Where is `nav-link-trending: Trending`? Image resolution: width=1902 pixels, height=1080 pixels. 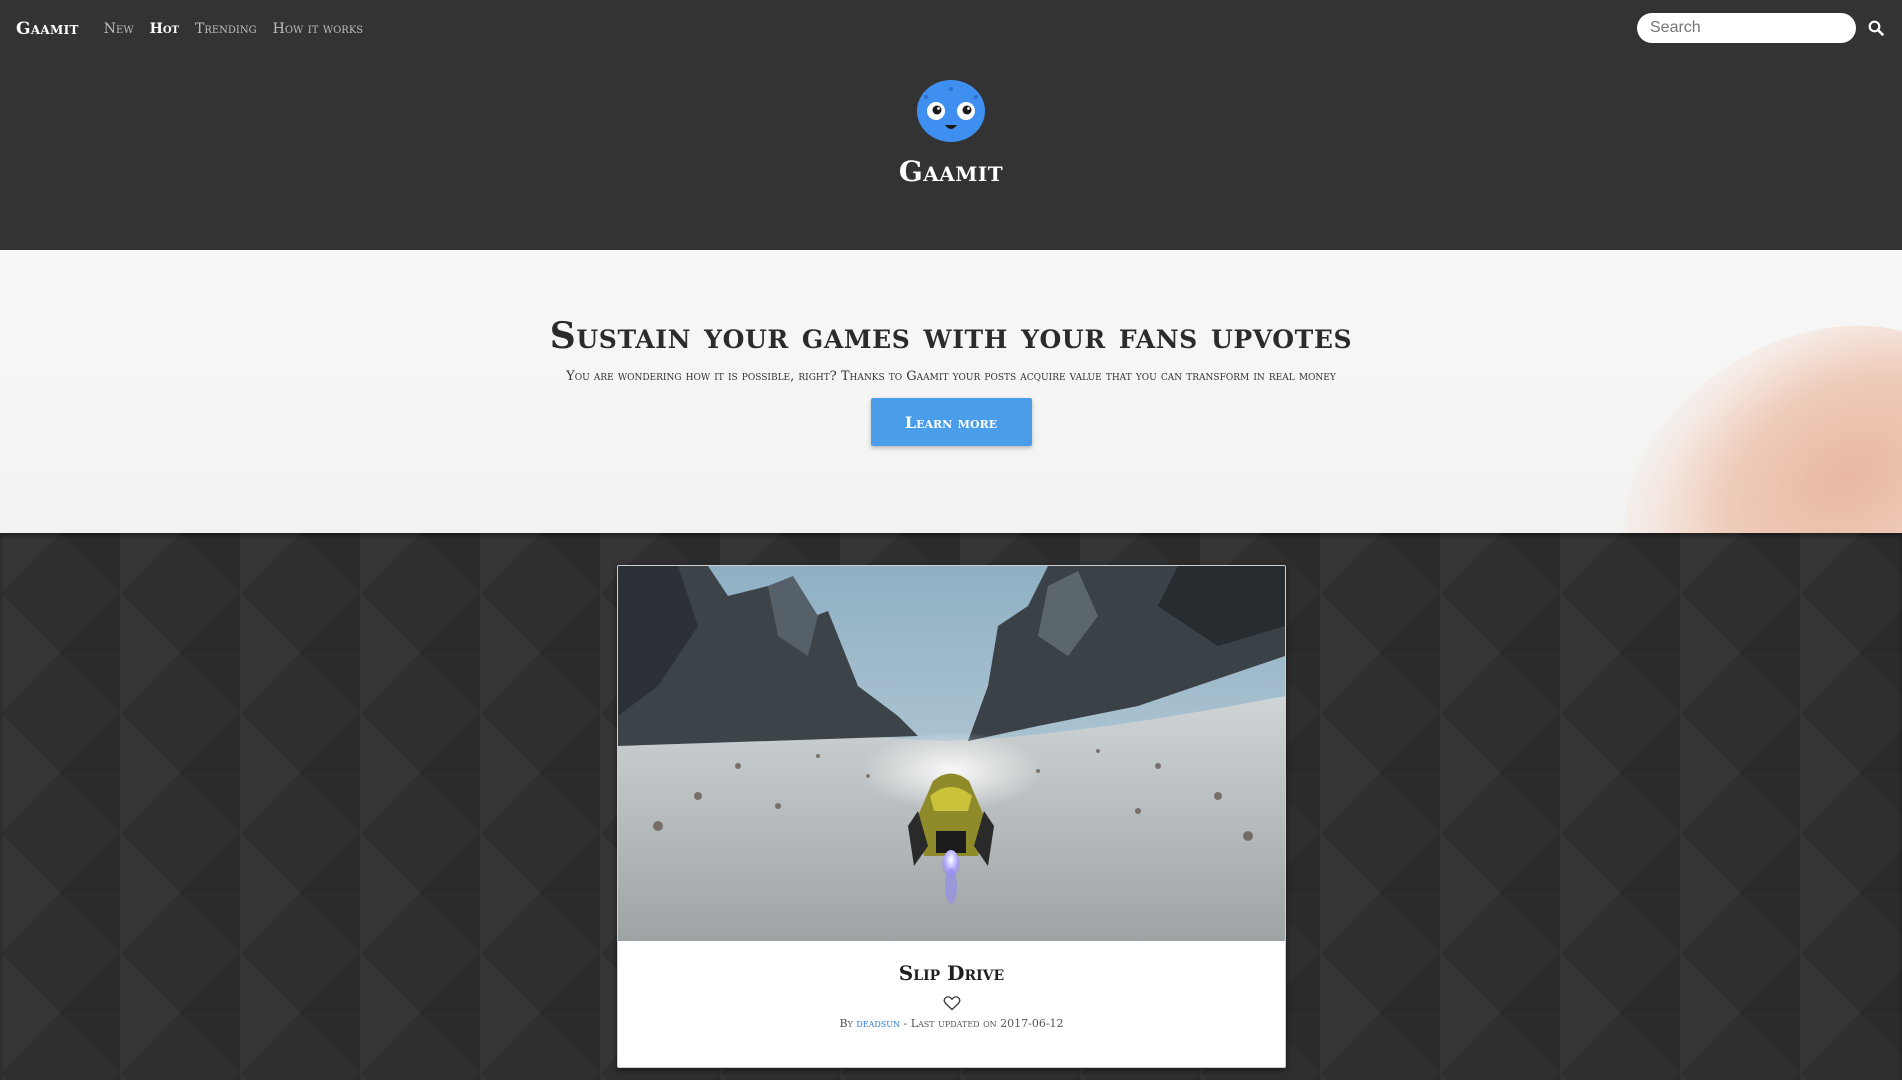
nav-link-trending: Trending is located at coordinates (226, 29).